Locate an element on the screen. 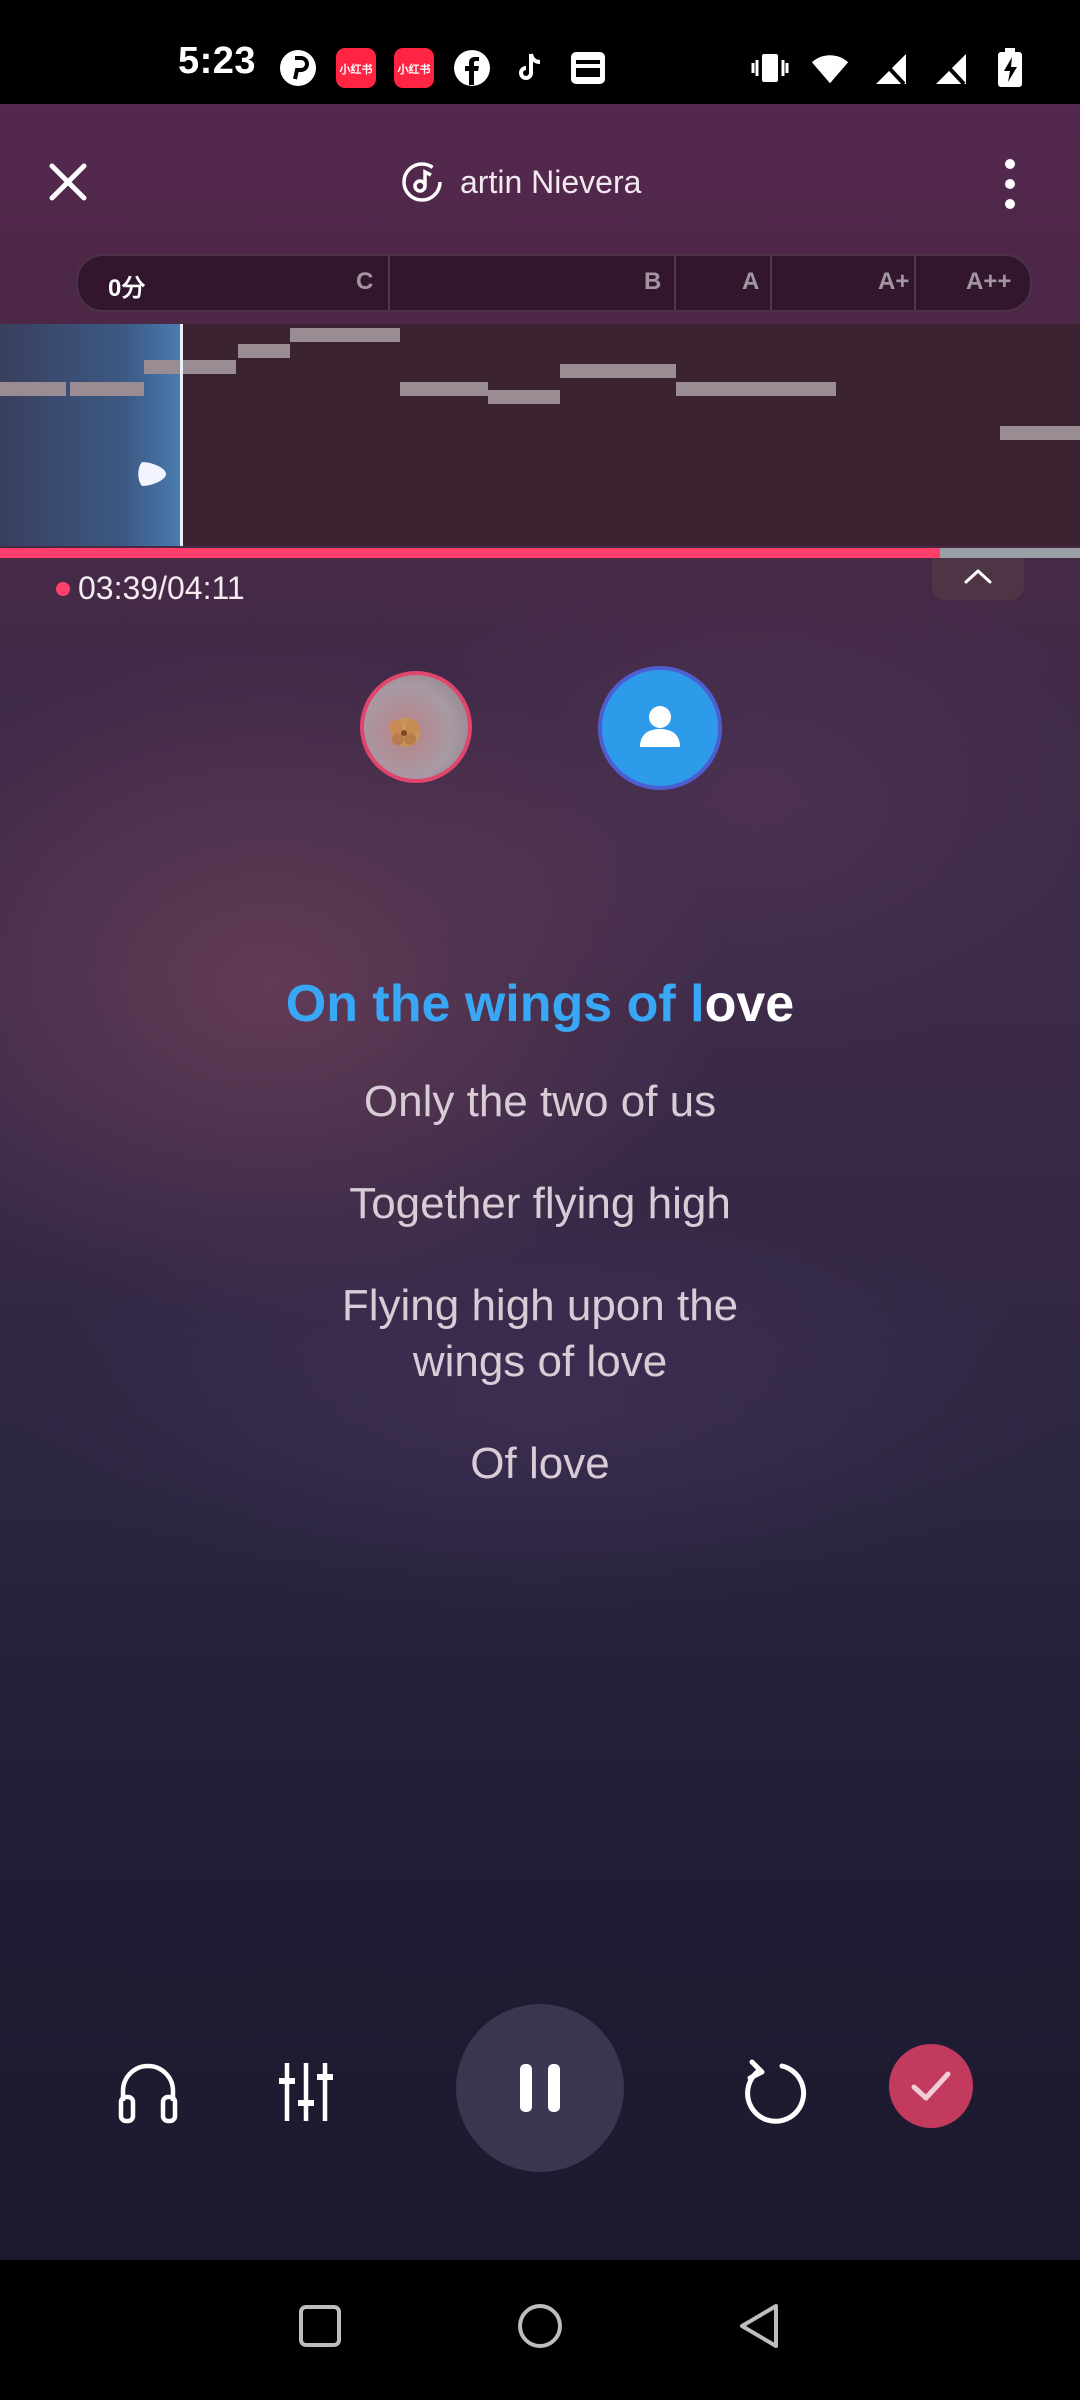  grade-b: B is located at coordinates (653, 281).